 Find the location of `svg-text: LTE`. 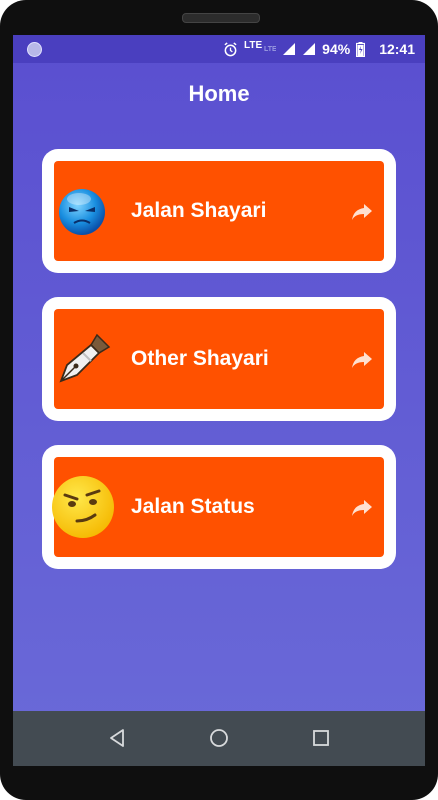

svg-text: LTE is located at coordinates (270, 49).